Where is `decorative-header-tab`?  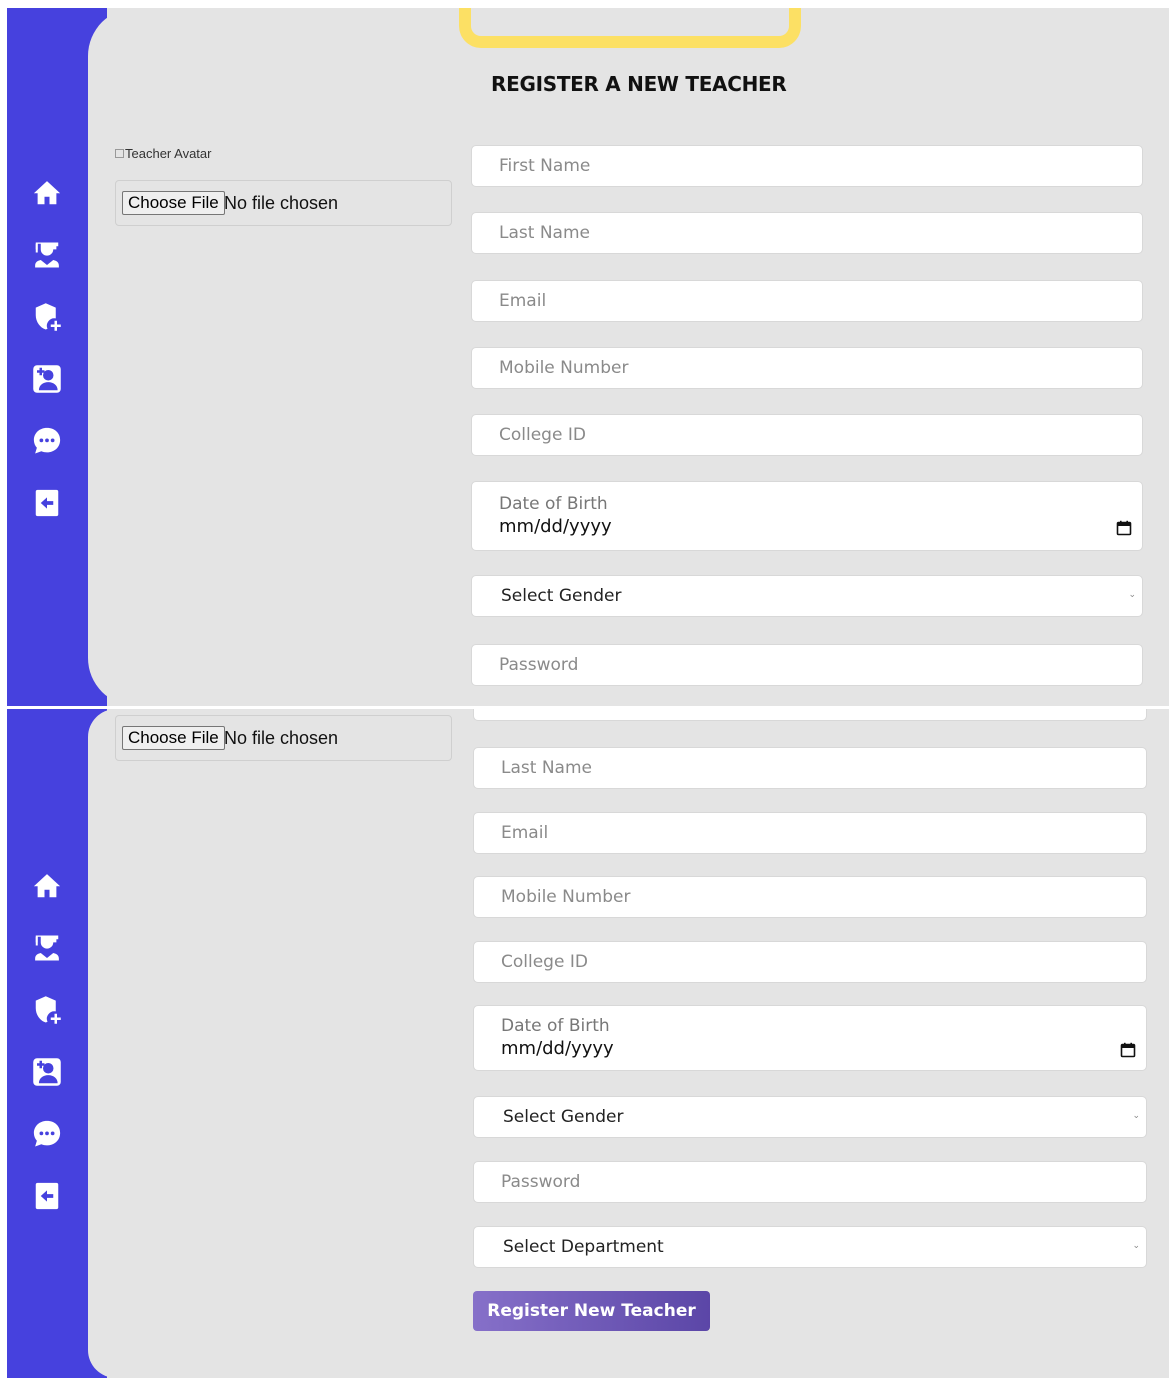 decorative-header-tab is located at coordinates (630, 28).